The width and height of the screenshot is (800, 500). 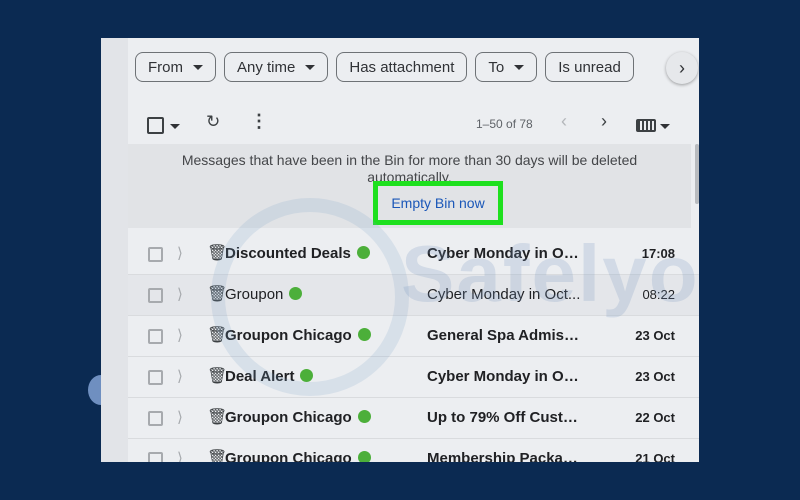 What do you see at coordinates (114, 250) in the screenshot?
I see `nav-strip` at bounding box center [114, 250].